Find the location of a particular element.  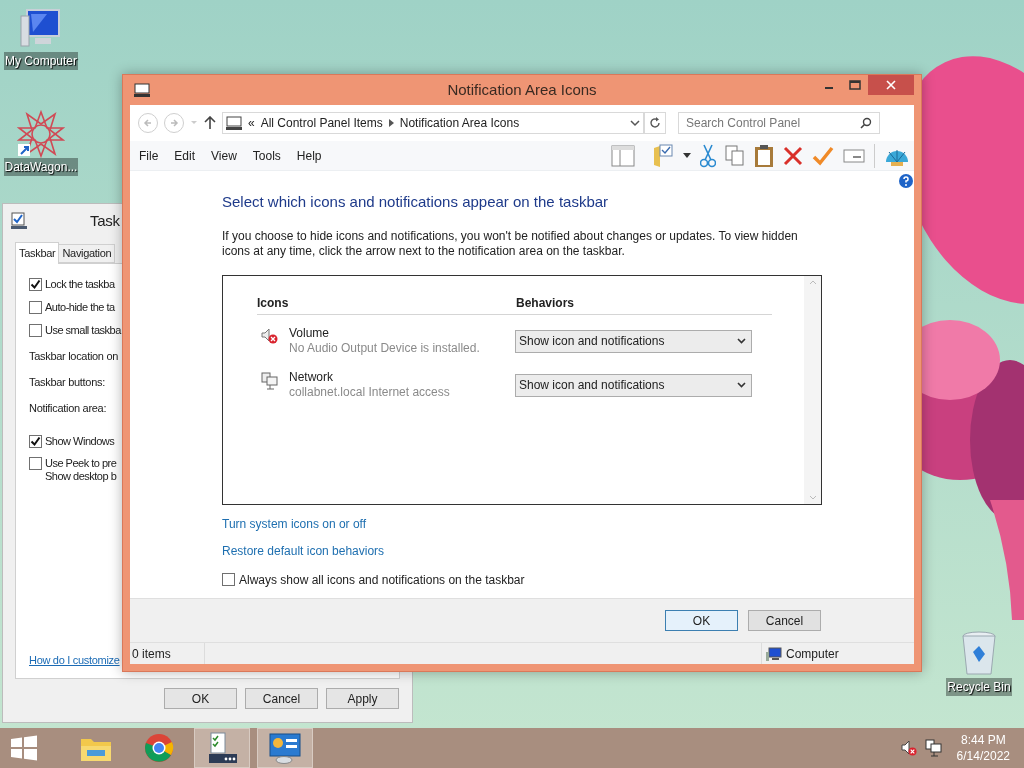

windows-logo-icon is located at coordinates (24, 748).